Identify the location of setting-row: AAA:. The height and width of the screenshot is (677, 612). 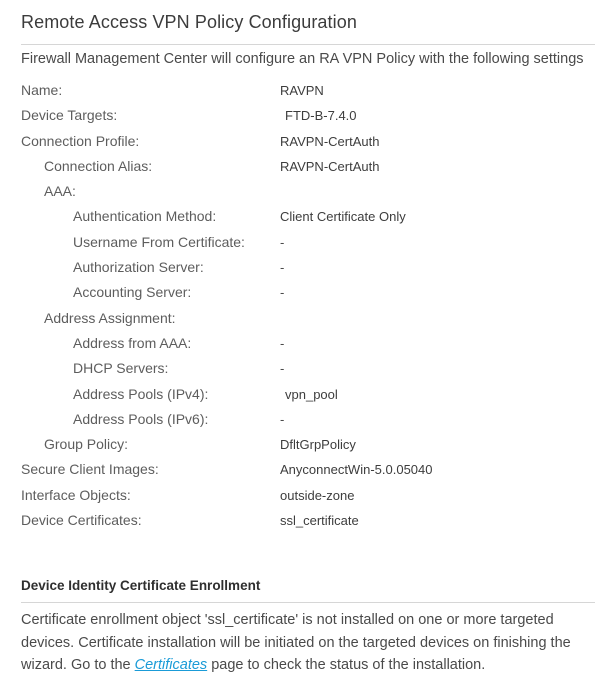
(306, 191).